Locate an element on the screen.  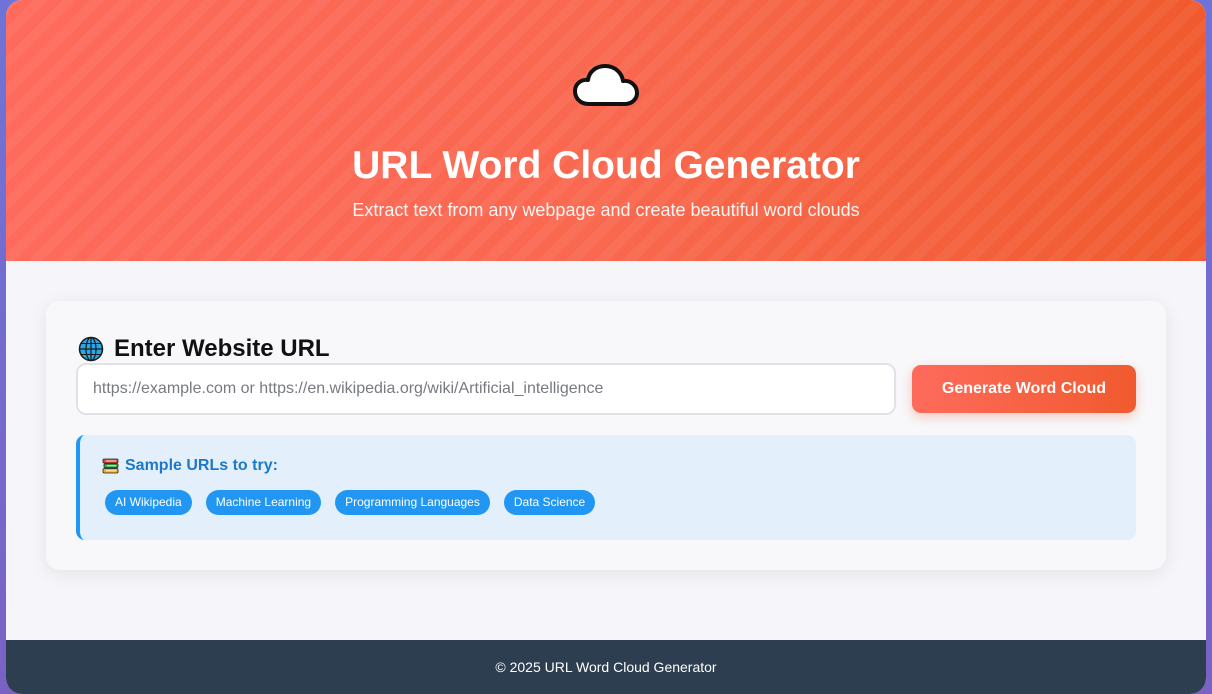
url-form-heading-text: Enter Website URL is located at coordinates (222, 348).